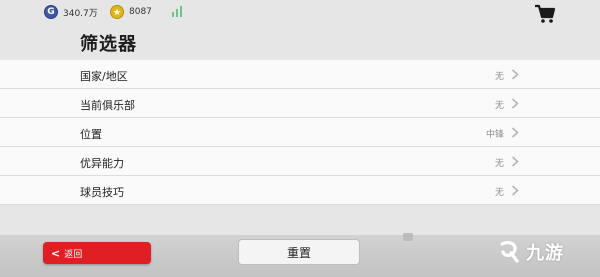 The width and height of the screenshot is (600, 277). What do you see at coordinates (545, 253) in the screenshot?
I see `watermark-text: 九游` at bounding box center [545, 253].